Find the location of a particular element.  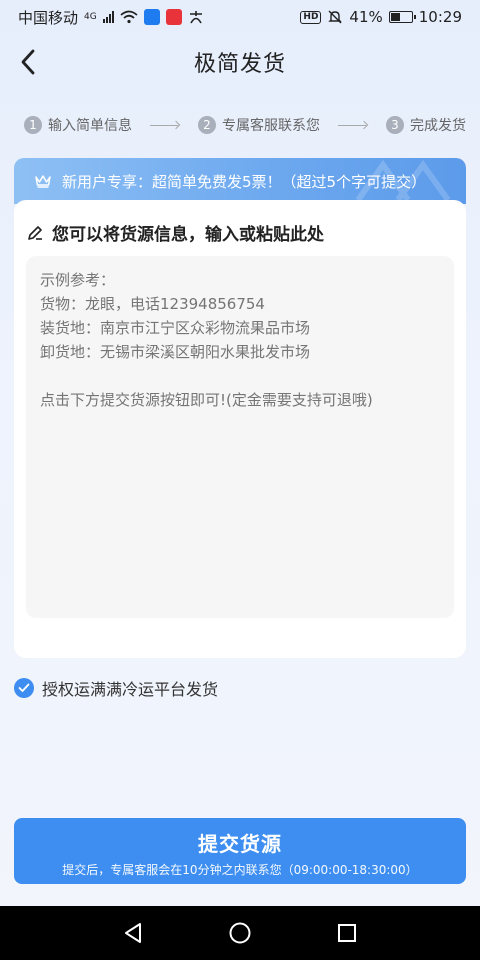

square-recents-icon is located at coordinates (346, 933).